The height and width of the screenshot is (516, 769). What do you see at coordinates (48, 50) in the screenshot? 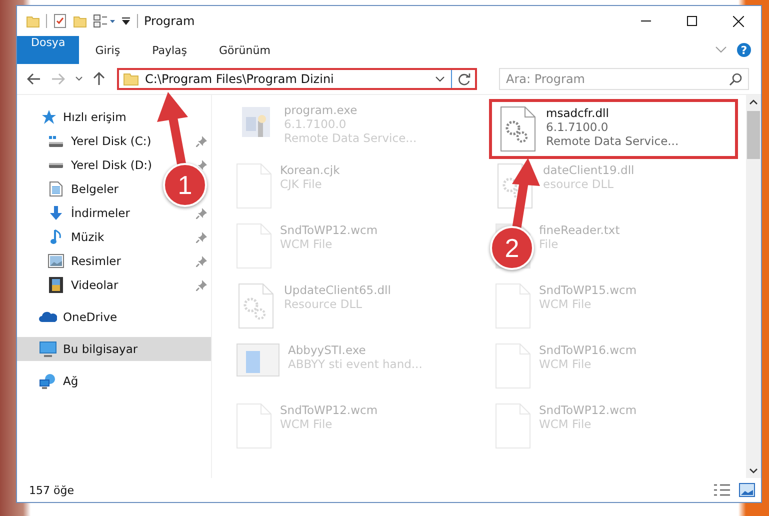
I see `file-menu-tab: Dosya` at bounding box center [48, 50].